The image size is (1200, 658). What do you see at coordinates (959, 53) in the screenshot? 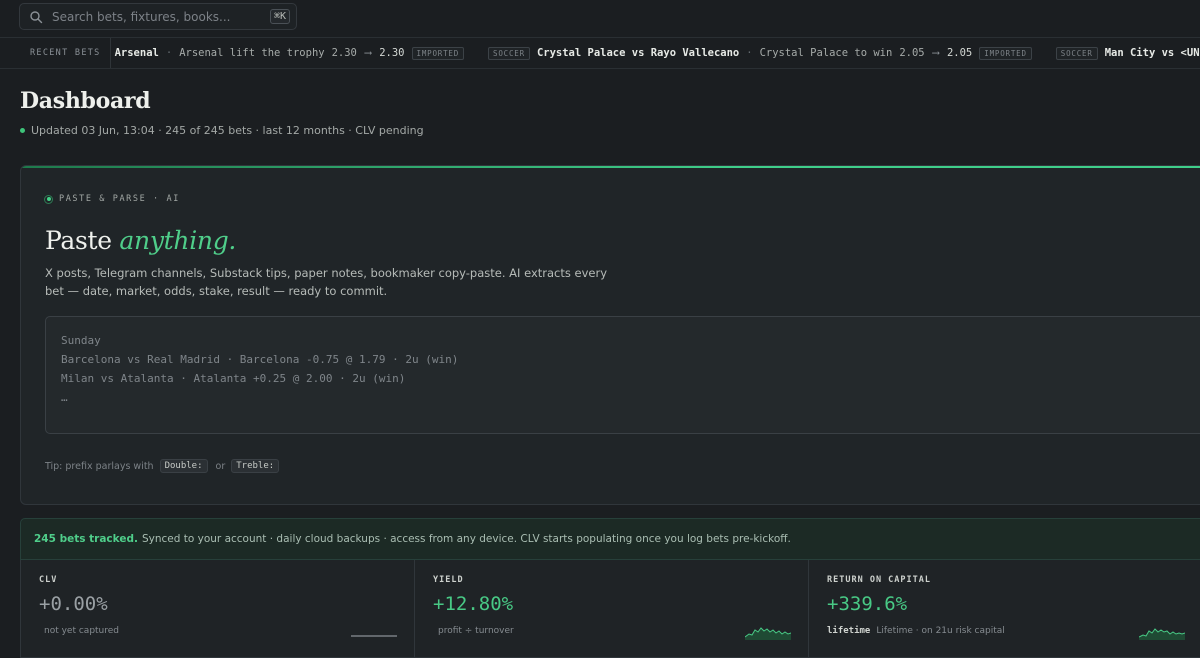
I see `ticker-odds-to: 2.05` at bounding box center [959, 53].